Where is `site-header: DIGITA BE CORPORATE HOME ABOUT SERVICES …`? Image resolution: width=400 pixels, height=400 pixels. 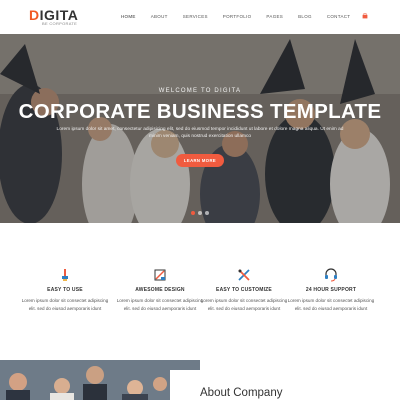
site-header: DIGITA BE CORPORATE HOME ABOUT SERVICES … is located at coordinates (200, 17).